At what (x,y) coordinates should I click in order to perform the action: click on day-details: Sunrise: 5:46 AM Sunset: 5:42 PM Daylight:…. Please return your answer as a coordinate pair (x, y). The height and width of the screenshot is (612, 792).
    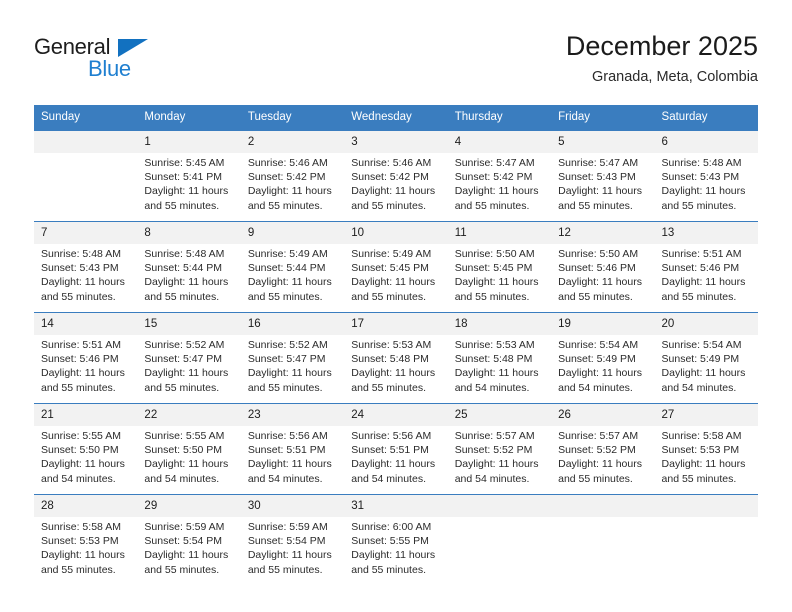
    Looking at the image, I should click on (292, 183).